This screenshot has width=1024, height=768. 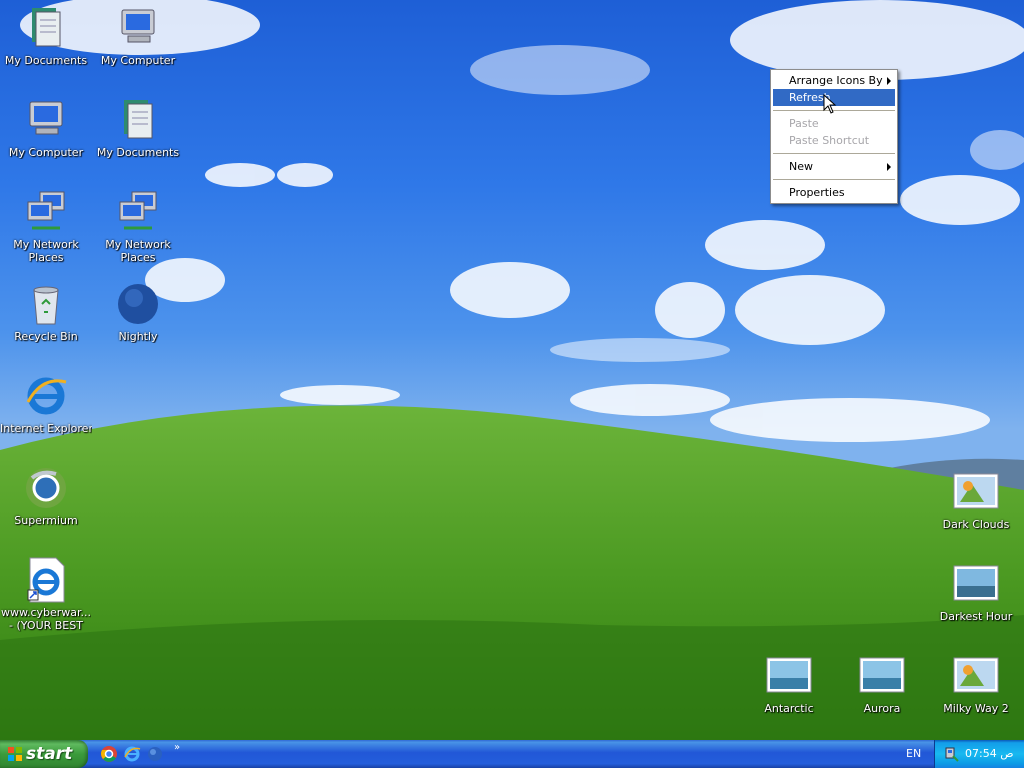 What do you see at coordinates (46, 305) in the screenshot?
I see `recycle-bin-icon` at bounding box center [46, 305].